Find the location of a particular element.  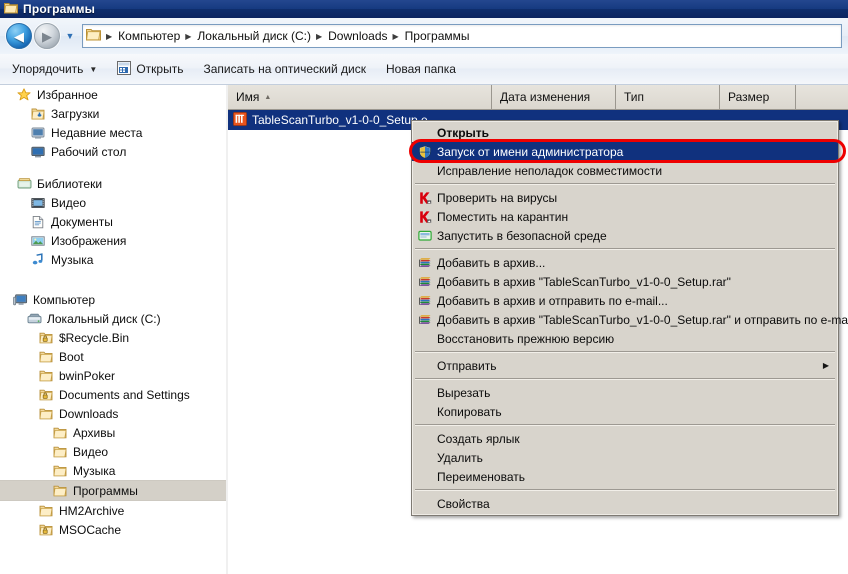

column-header-size: Размер is located at coordinates (758, 97).